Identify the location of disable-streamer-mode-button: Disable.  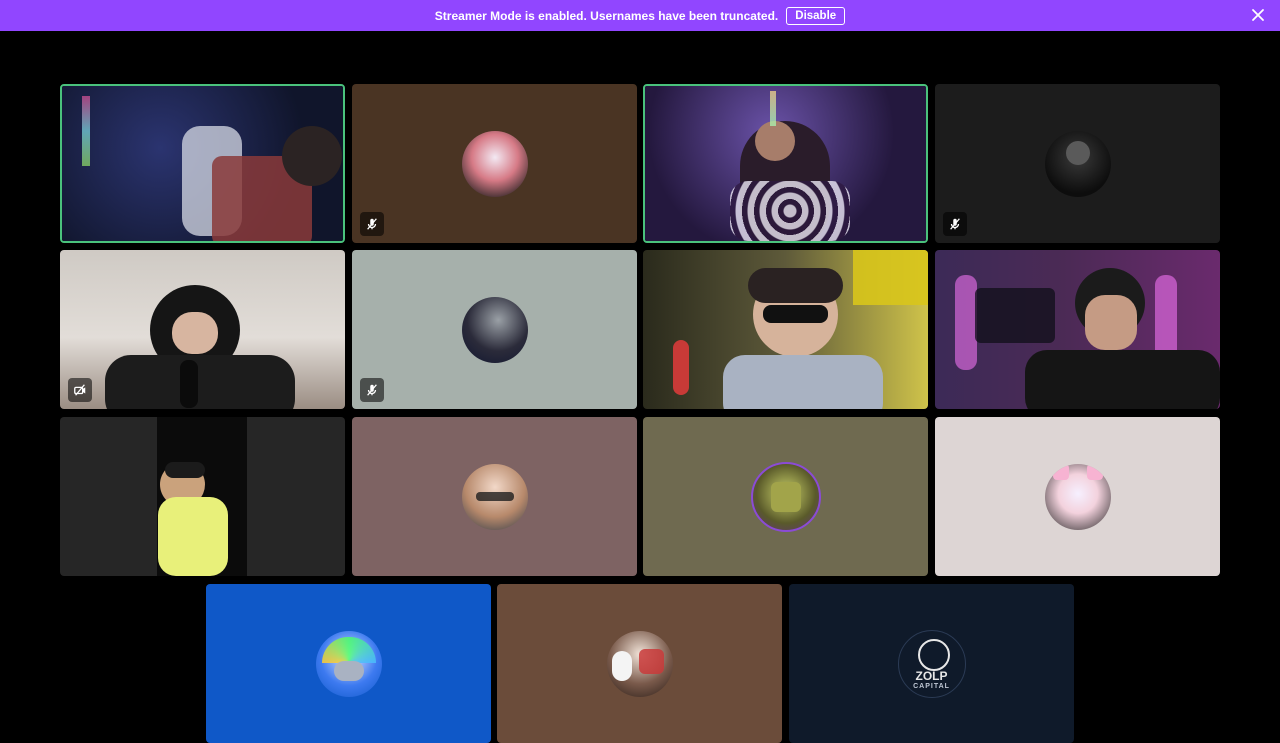
(816, 15).